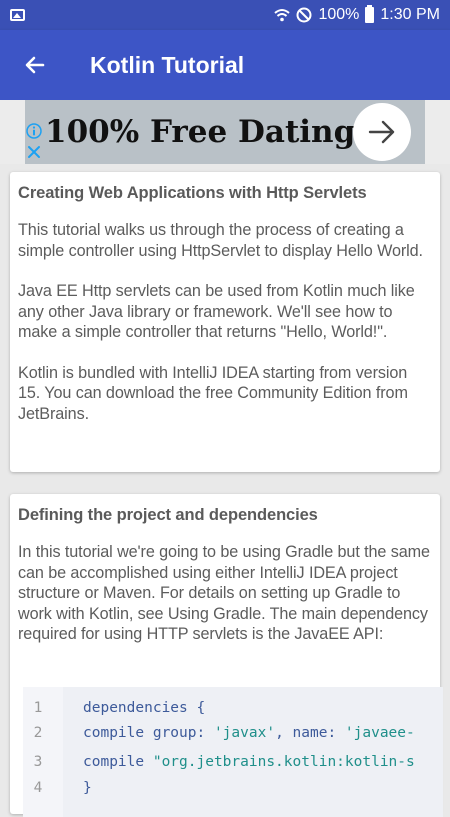 The width and height of the screenshot is (450, 817). I want to click on code-line: compile group: 'javax', name: 'javaee-, so click(249, 733).